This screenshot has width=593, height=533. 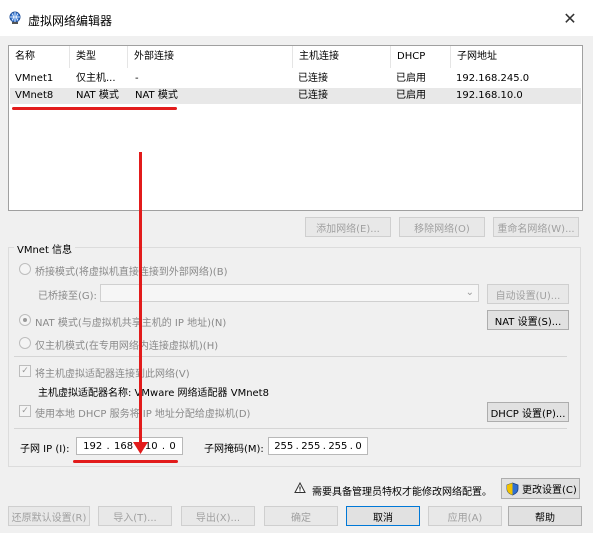 I want to click on bridged-to-label: 已桥接至(G):, so click(x=67, y=296).